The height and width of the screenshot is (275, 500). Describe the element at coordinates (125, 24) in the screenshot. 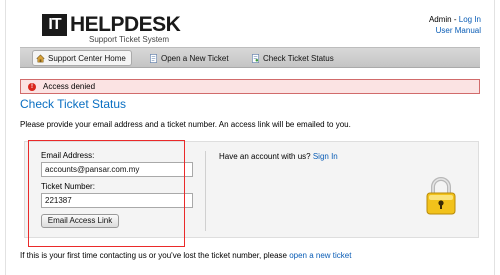

I see `logo-title: HELPDESK` at that location.